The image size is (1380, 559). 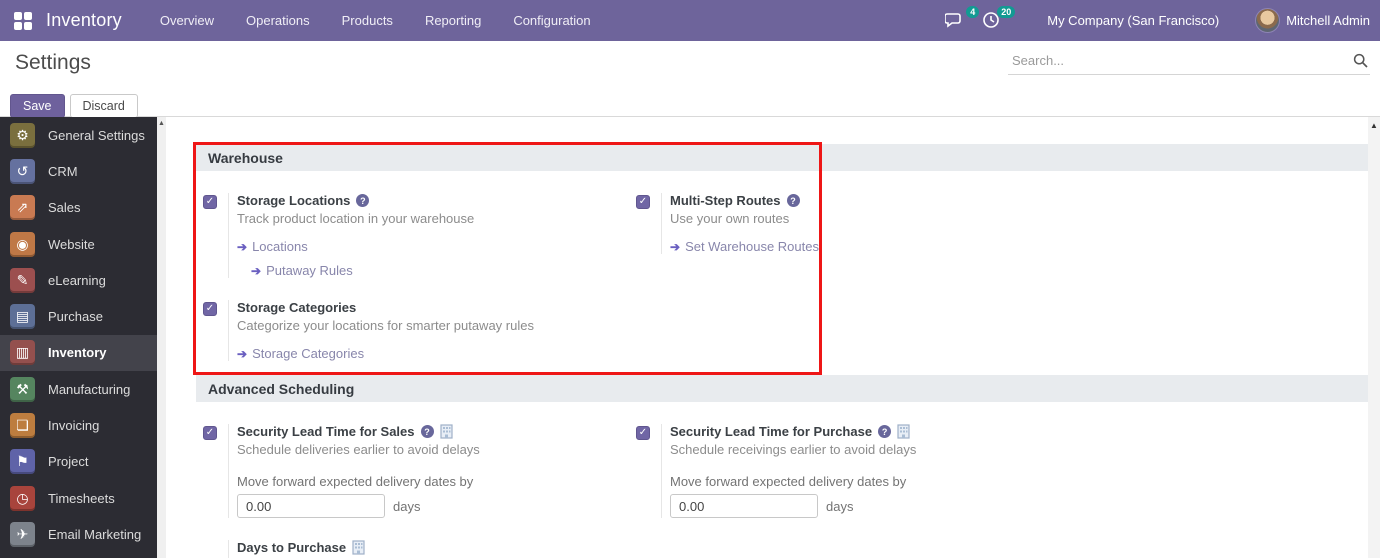 I want to click on multi-step-routes-desc: Use your own routes, so click(x=730, y=218).